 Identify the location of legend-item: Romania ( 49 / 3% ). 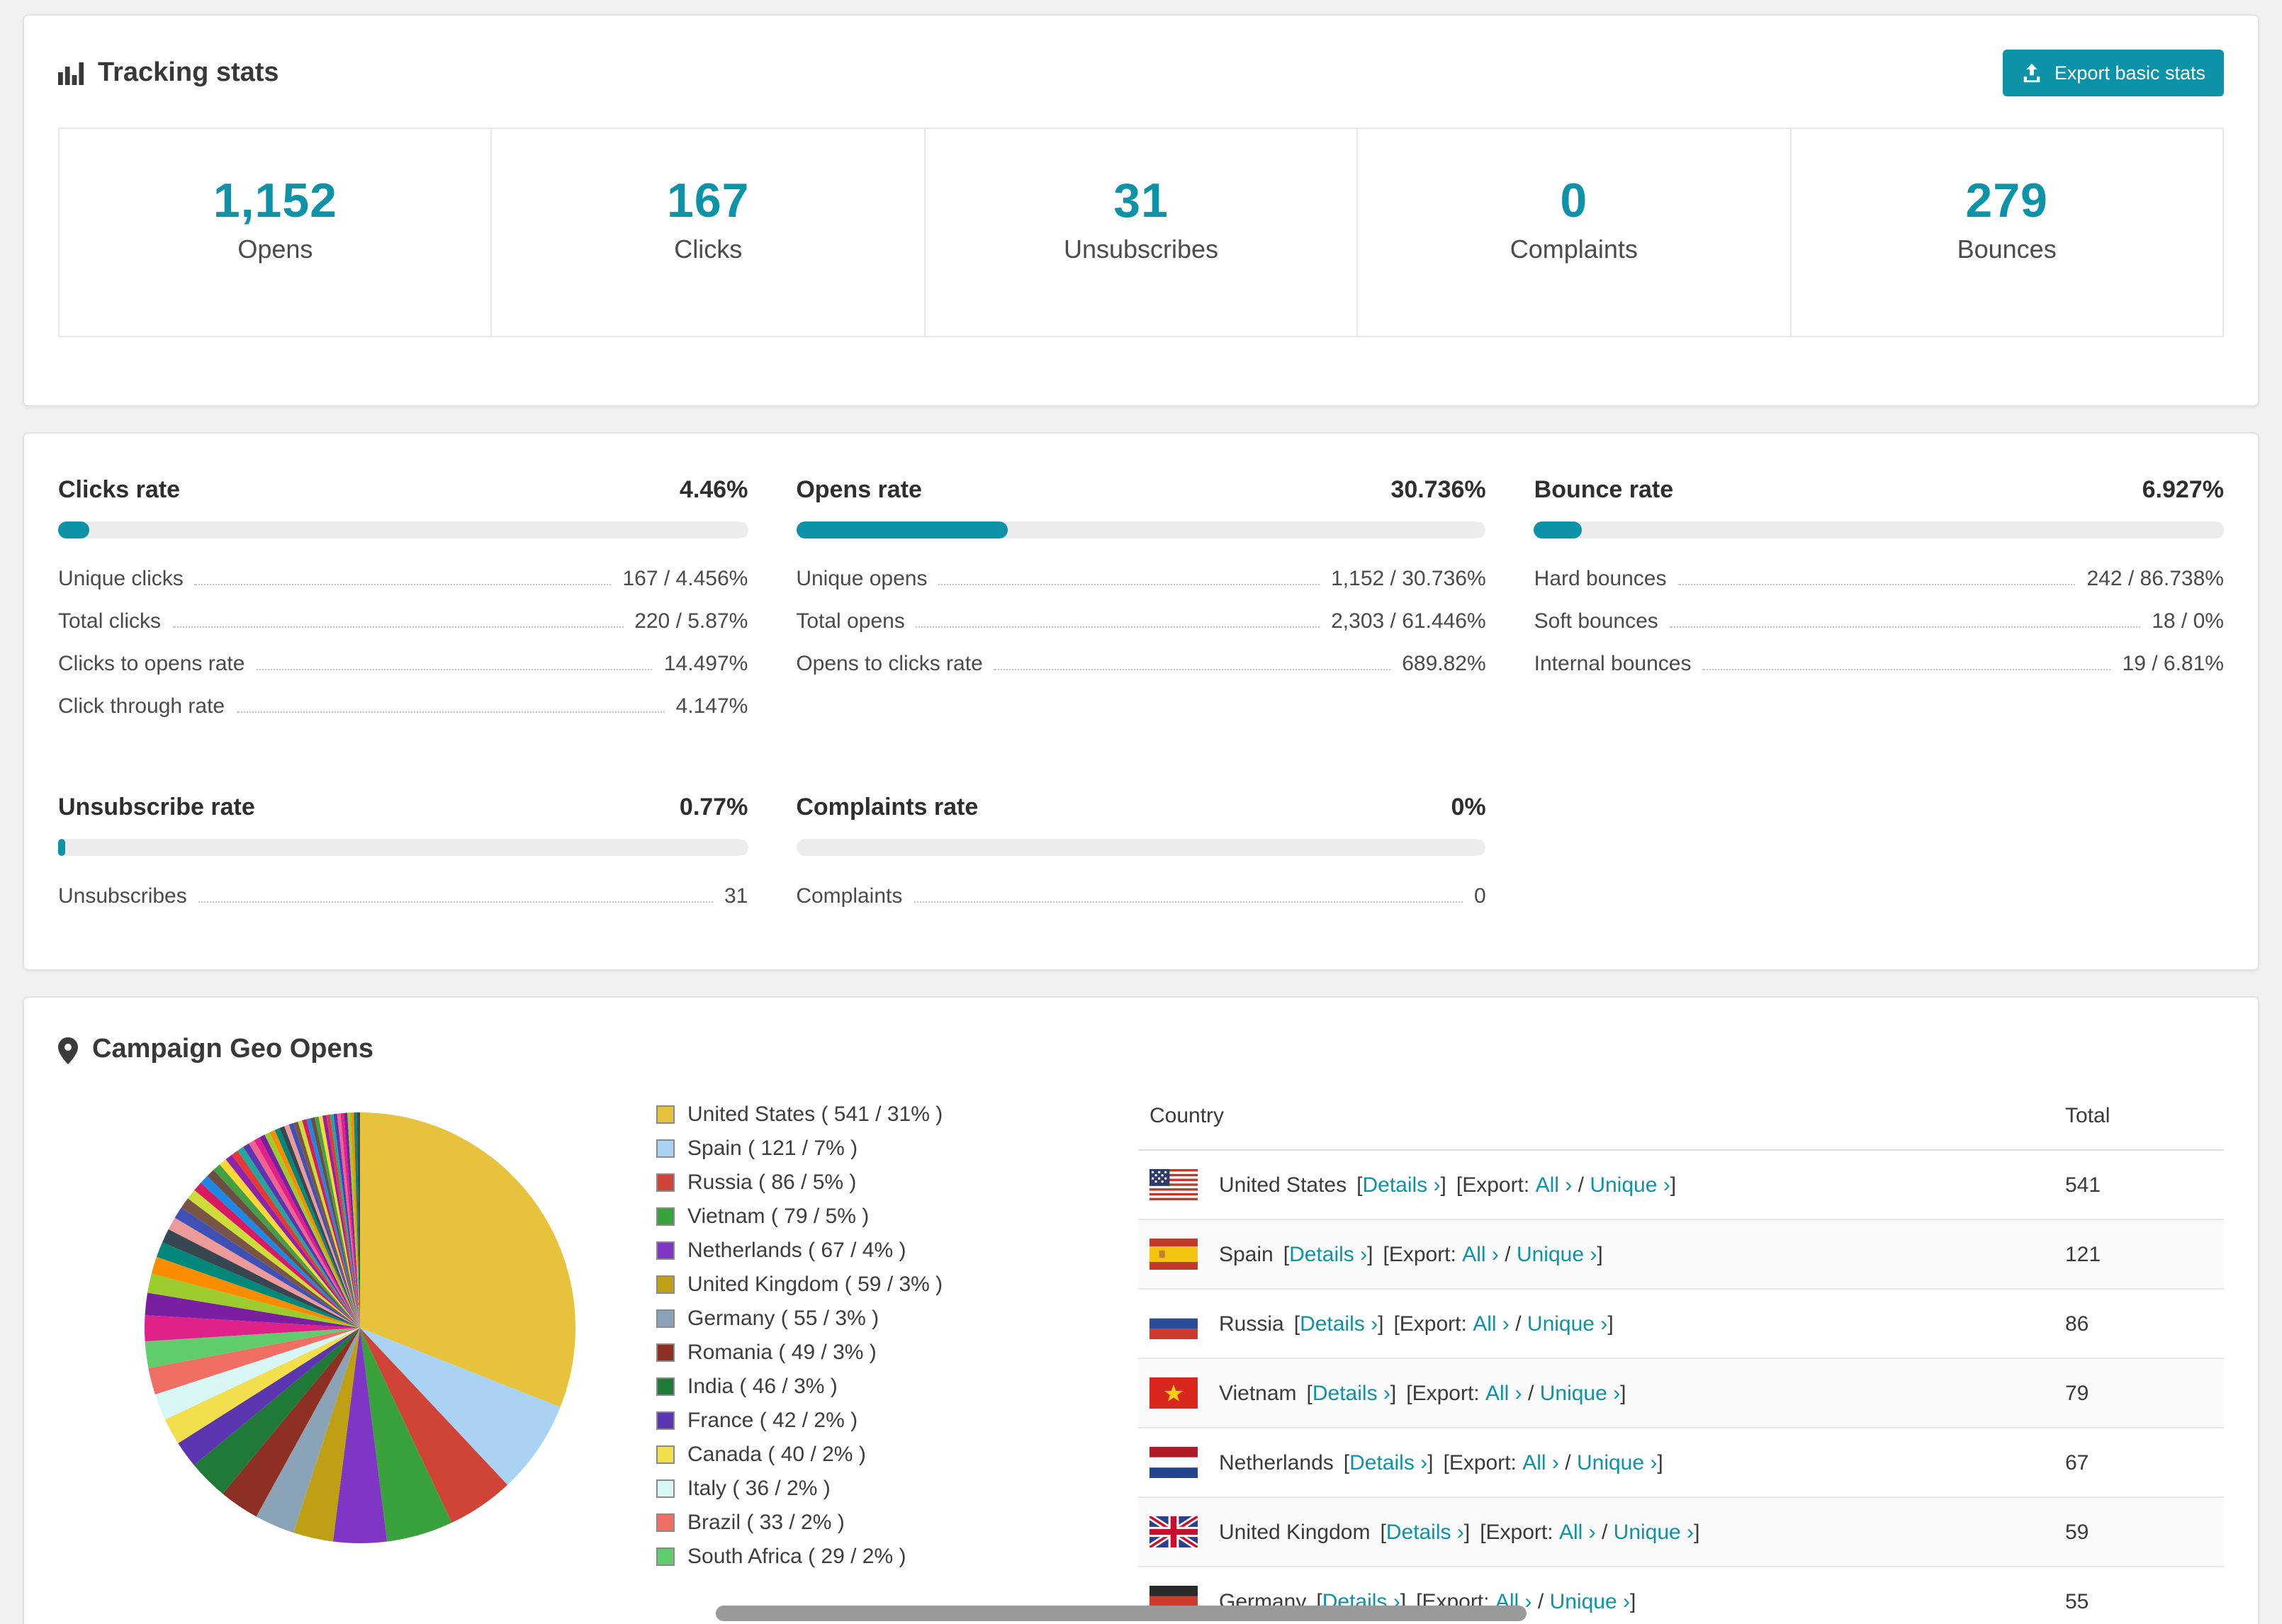
(869, 1353).